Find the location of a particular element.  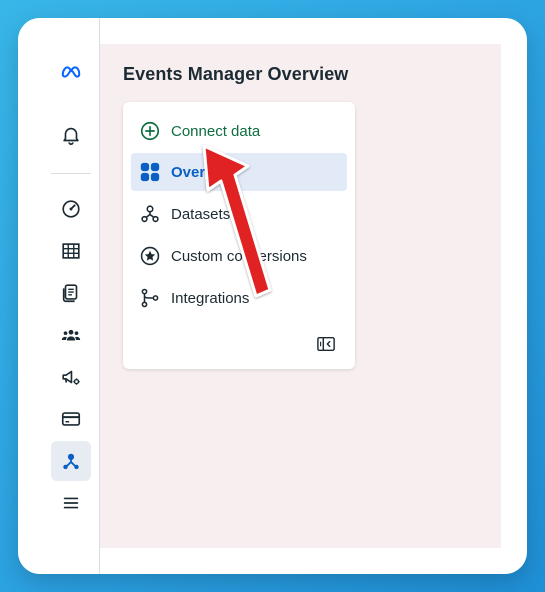

star-circle-icon is located at coordinates (150, 256).